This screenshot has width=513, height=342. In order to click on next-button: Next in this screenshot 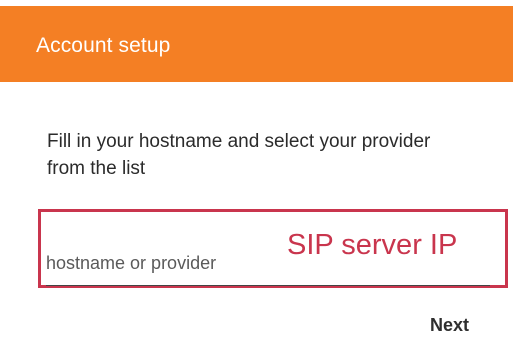, I will do `click(449, 325)`.